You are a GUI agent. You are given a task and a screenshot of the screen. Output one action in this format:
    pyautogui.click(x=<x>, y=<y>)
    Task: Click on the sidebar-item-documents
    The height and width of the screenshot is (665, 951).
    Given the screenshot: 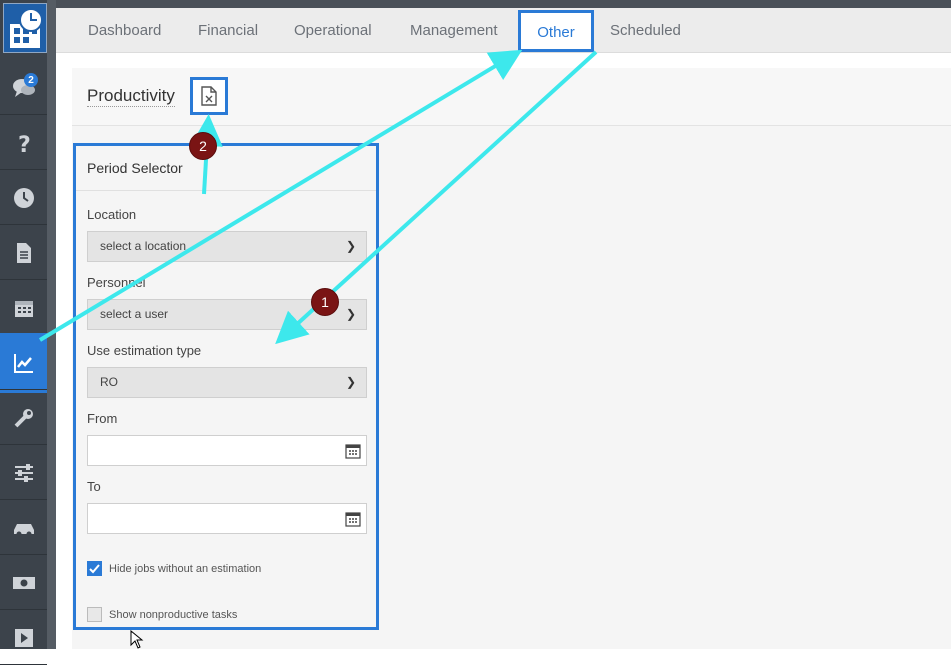 What is the action you would take?
    pyautogui.click(x=23, y=253)
    